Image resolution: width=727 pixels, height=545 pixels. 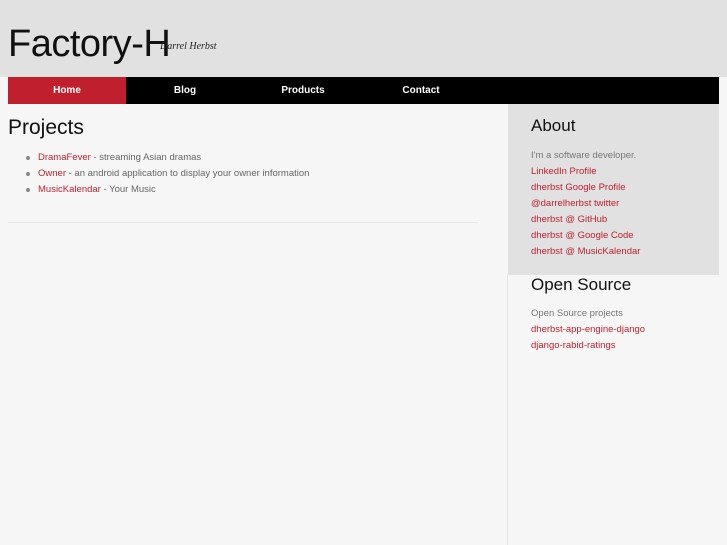 What do you see at coordinates (89, 44) in the screenshot?
I see `site-title: Factory-H` at bounding box center [89, 44].